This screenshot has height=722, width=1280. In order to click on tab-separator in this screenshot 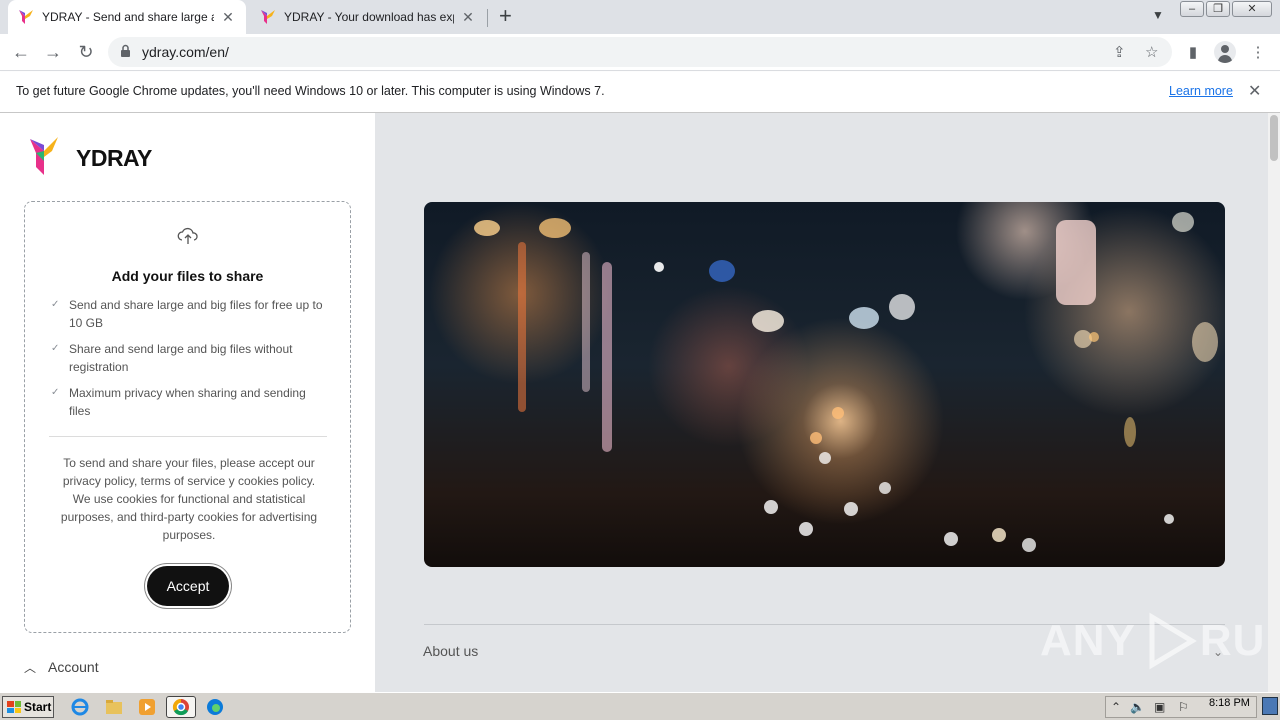, I will do `click(487, 18)`.